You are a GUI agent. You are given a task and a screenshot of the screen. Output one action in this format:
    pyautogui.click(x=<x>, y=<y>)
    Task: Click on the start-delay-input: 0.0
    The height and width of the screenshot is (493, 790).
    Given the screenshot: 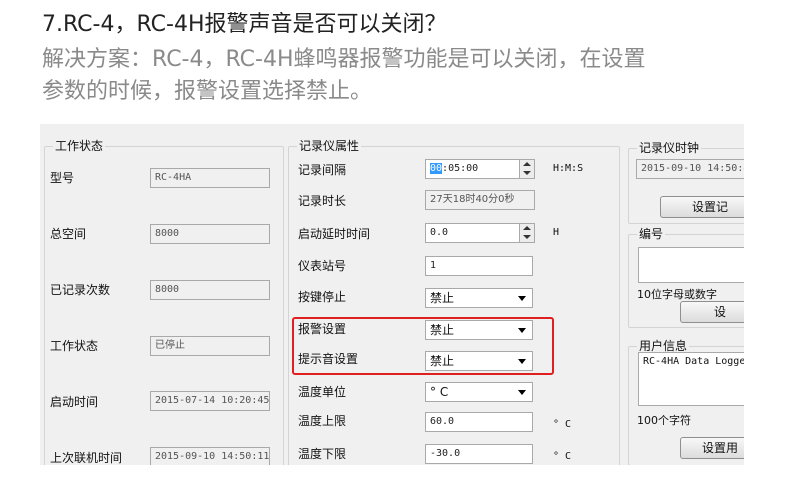 What is the action you would take?
    pyautogui.click(x=480, y=233)
    